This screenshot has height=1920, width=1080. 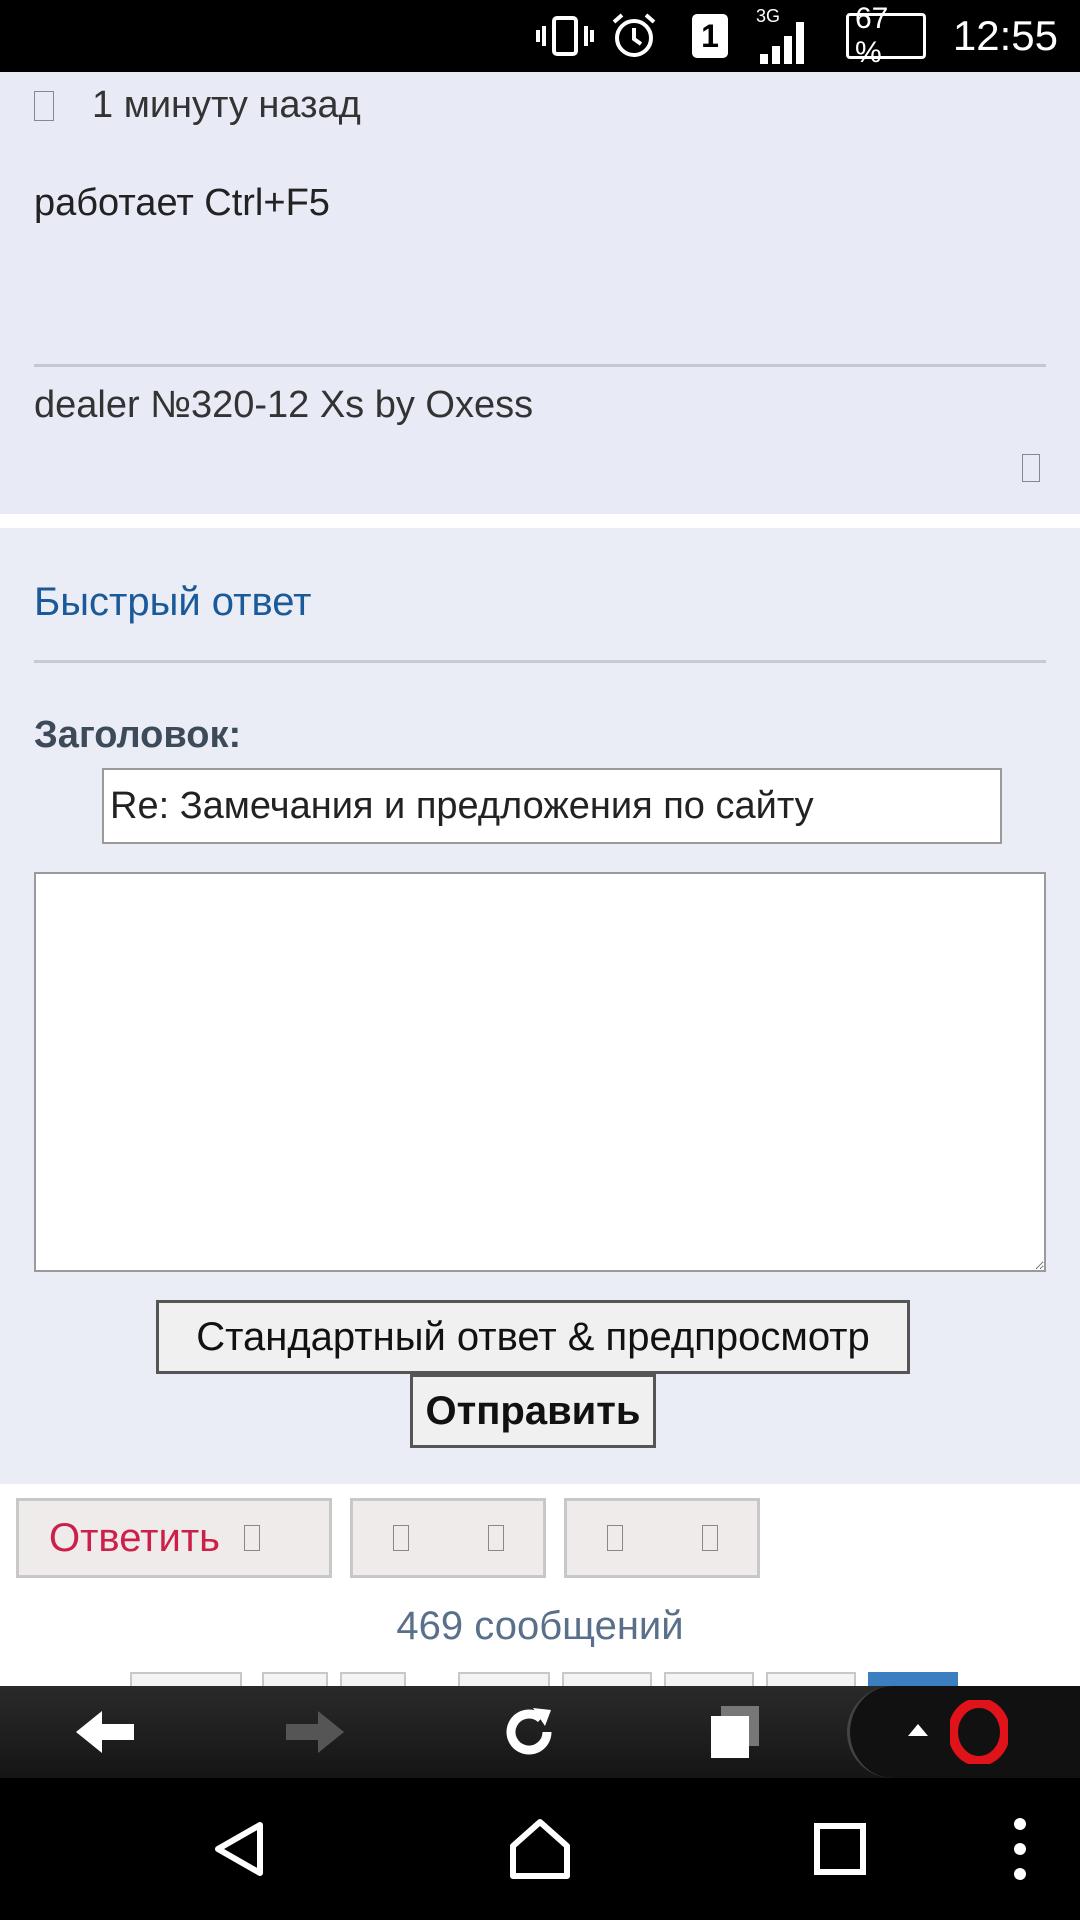 What do you see at coordinates (533, 1411) in the screenshot?
I see `send-button: Отправить` at bounding box center [533, 1411].